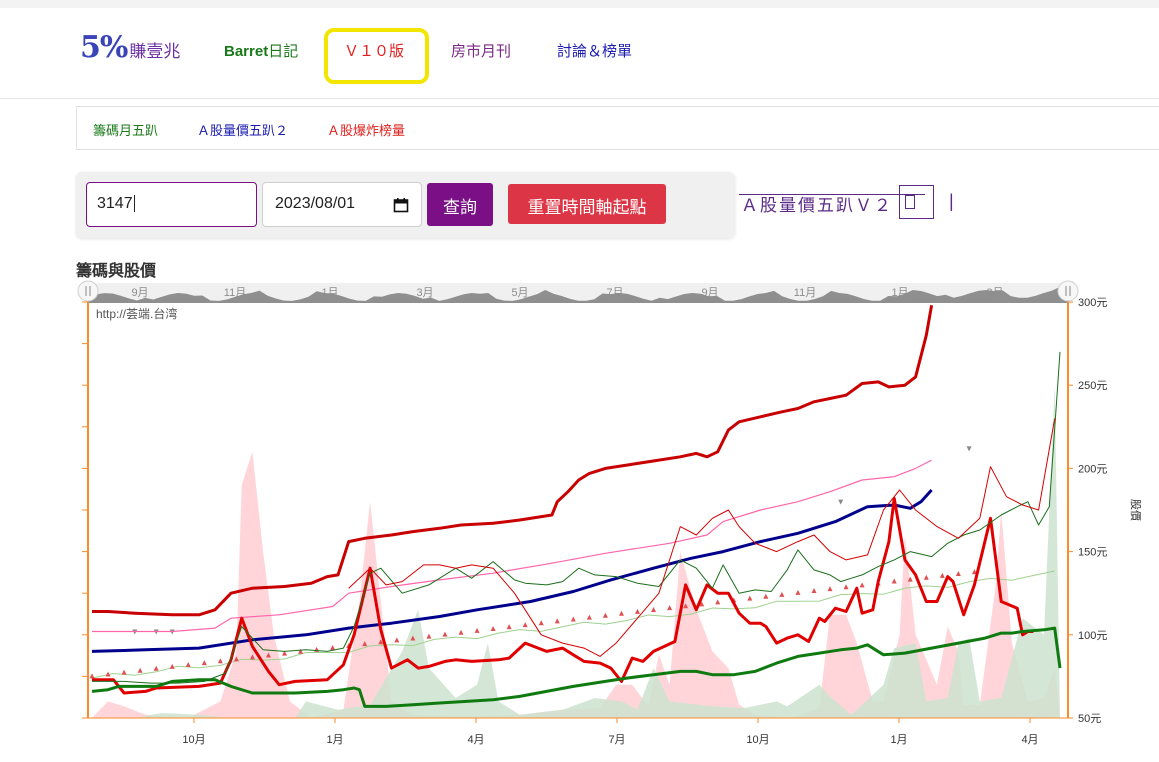  What do you see at coordinates (519, 293) in the screenshot?
I see `navigator-tick-label: 5月` at bounding box center [519, 293].